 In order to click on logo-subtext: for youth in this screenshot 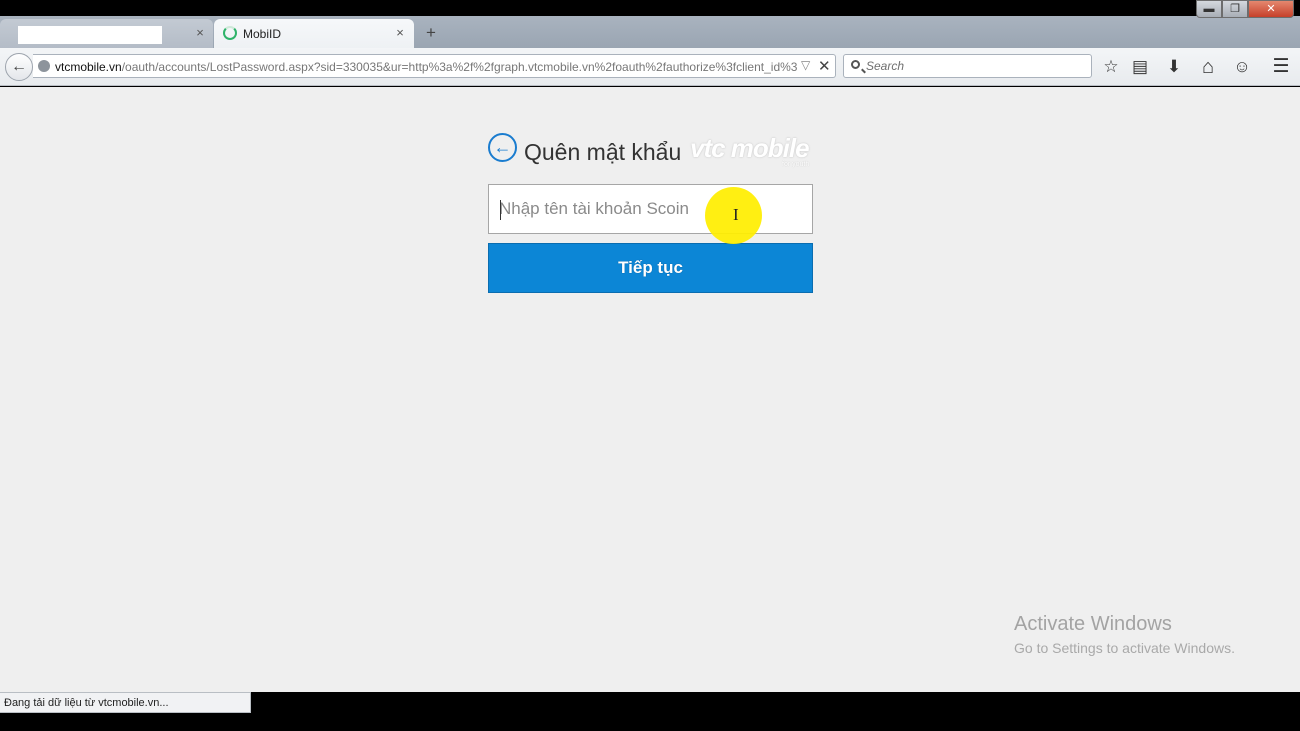, I will do `click(796, 164)`.